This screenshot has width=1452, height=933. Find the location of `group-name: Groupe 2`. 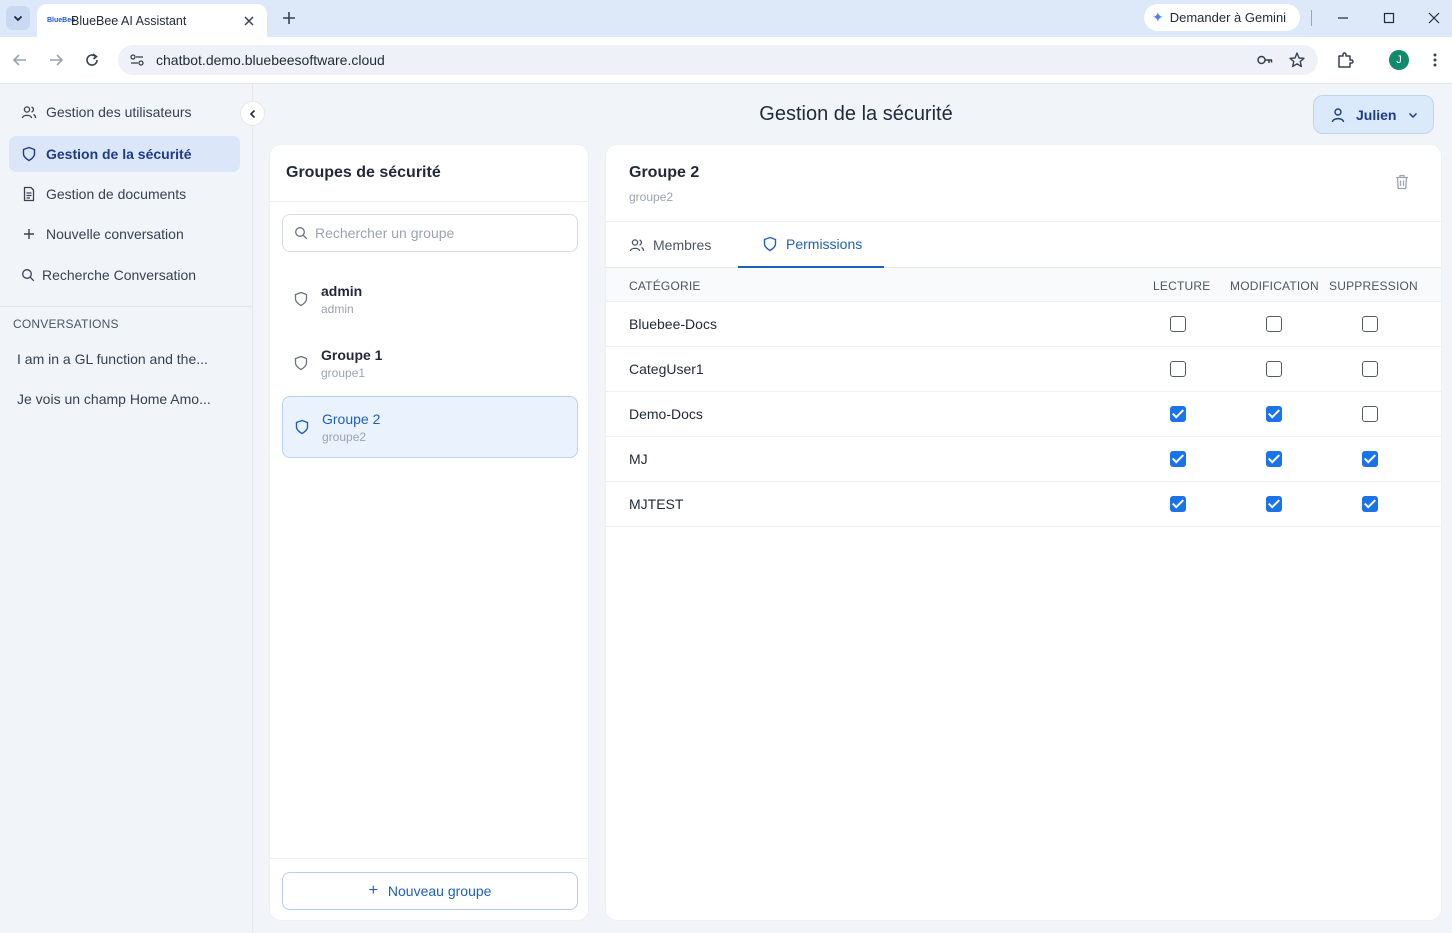

group-name: Groupe 2 is located at coordinates (351, 418).